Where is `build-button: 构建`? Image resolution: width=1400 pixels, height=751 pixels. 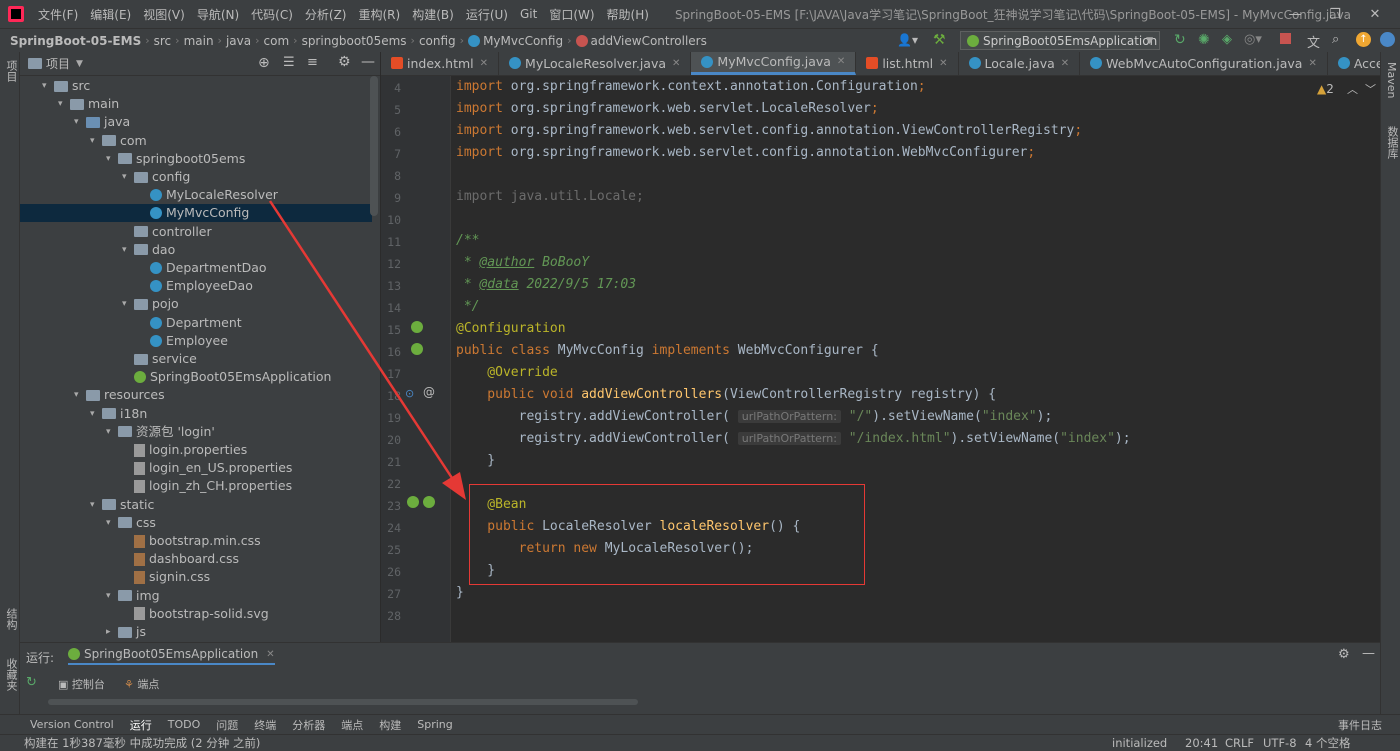 build-button: 构建 is located at coordinates (390, 725).